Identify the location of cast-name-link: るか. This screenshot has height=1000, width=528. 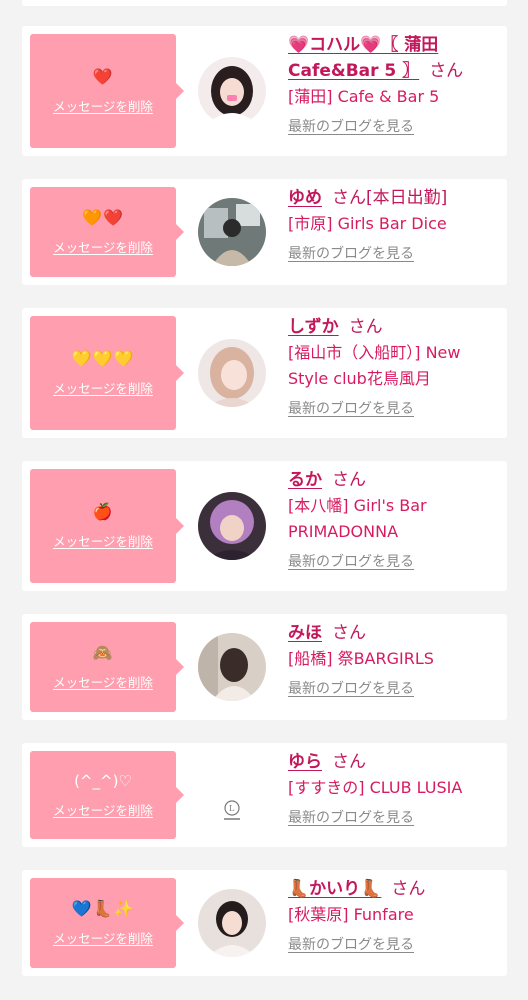
(305, 480).